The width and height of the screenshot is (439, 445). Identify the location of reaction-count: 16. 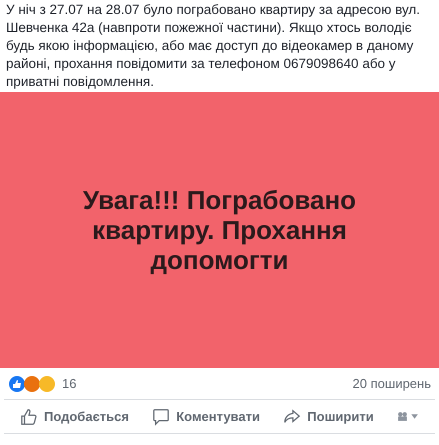
(69, 384).